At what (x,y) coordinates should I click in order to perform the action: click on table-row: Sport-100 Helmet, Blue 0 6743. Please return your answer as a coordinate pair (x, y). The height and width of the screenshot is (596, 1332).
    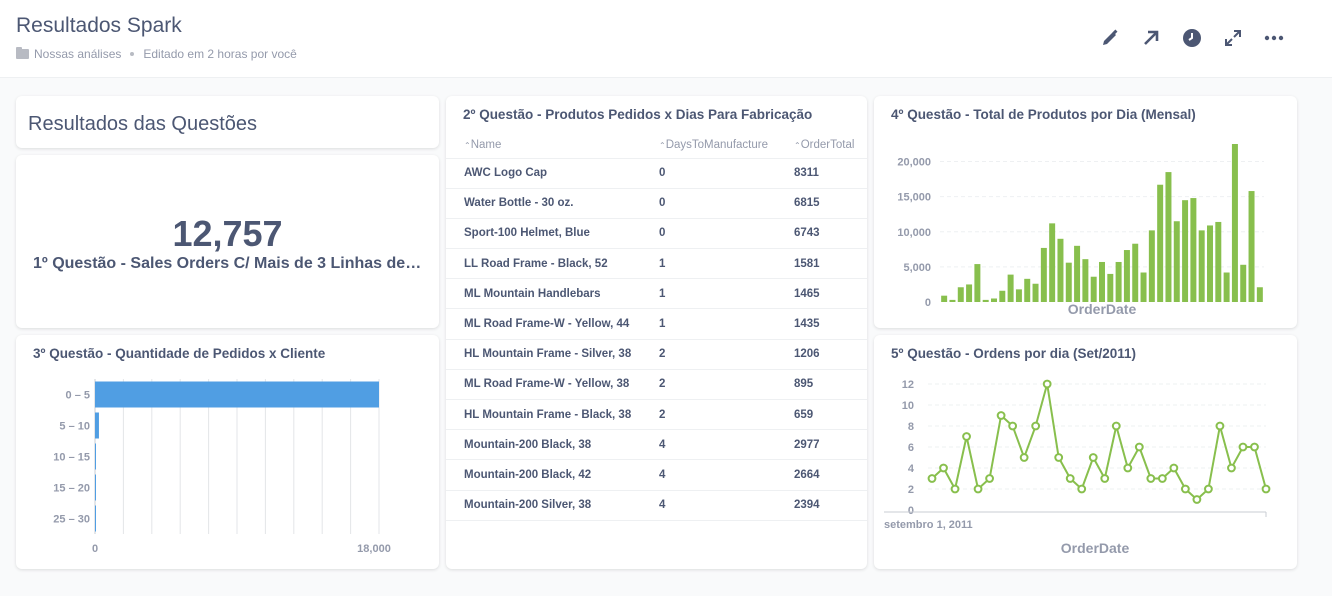
    Looking at the image, I should click on (656, 234).